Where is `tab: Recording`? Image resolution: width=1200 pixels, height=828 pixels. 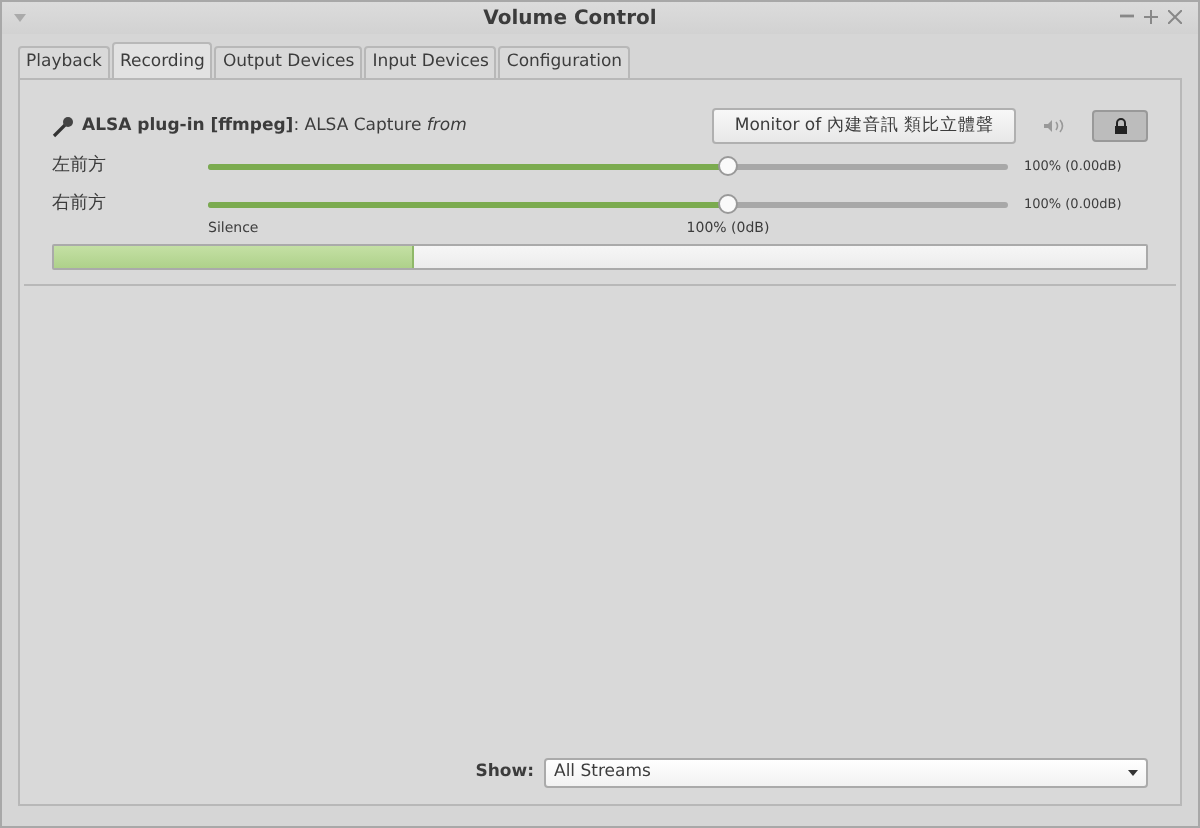
tab: Recording is located at coordinates (162, 60).